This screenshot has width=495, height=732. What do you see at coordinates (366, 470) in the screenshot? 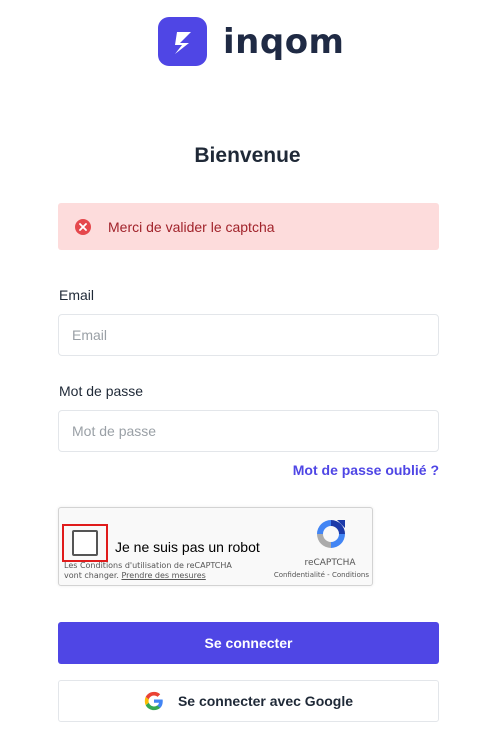
I see `forgot-password-link: Mot de passe oublié ?` at bounding box center [366, 470].